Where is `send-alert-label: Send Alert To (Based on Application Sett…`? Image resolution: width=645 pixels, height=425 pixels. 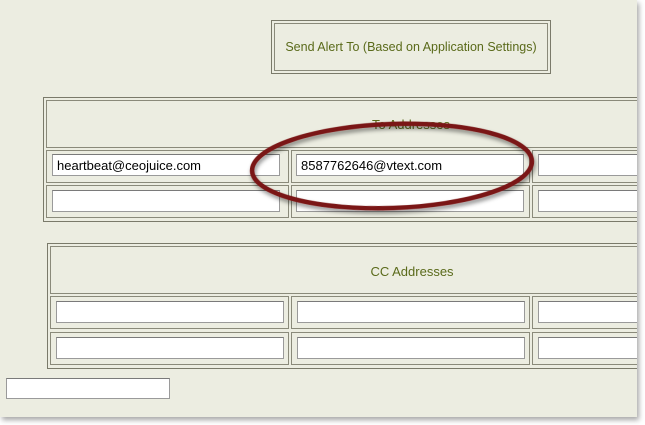
send-alert-label: Send Alert To (Based on Application Sett… is located at coordinates (411, 47).